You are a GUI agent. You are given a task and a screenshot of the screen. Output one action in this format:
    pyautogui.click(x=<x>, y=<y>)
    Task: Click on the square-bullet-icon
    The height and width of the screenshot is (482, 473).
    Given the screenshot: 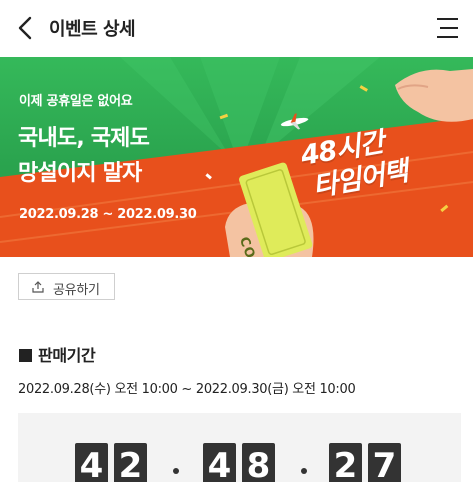 What is the action you would take?
    pyautogui.click(x=25, y=355)
    